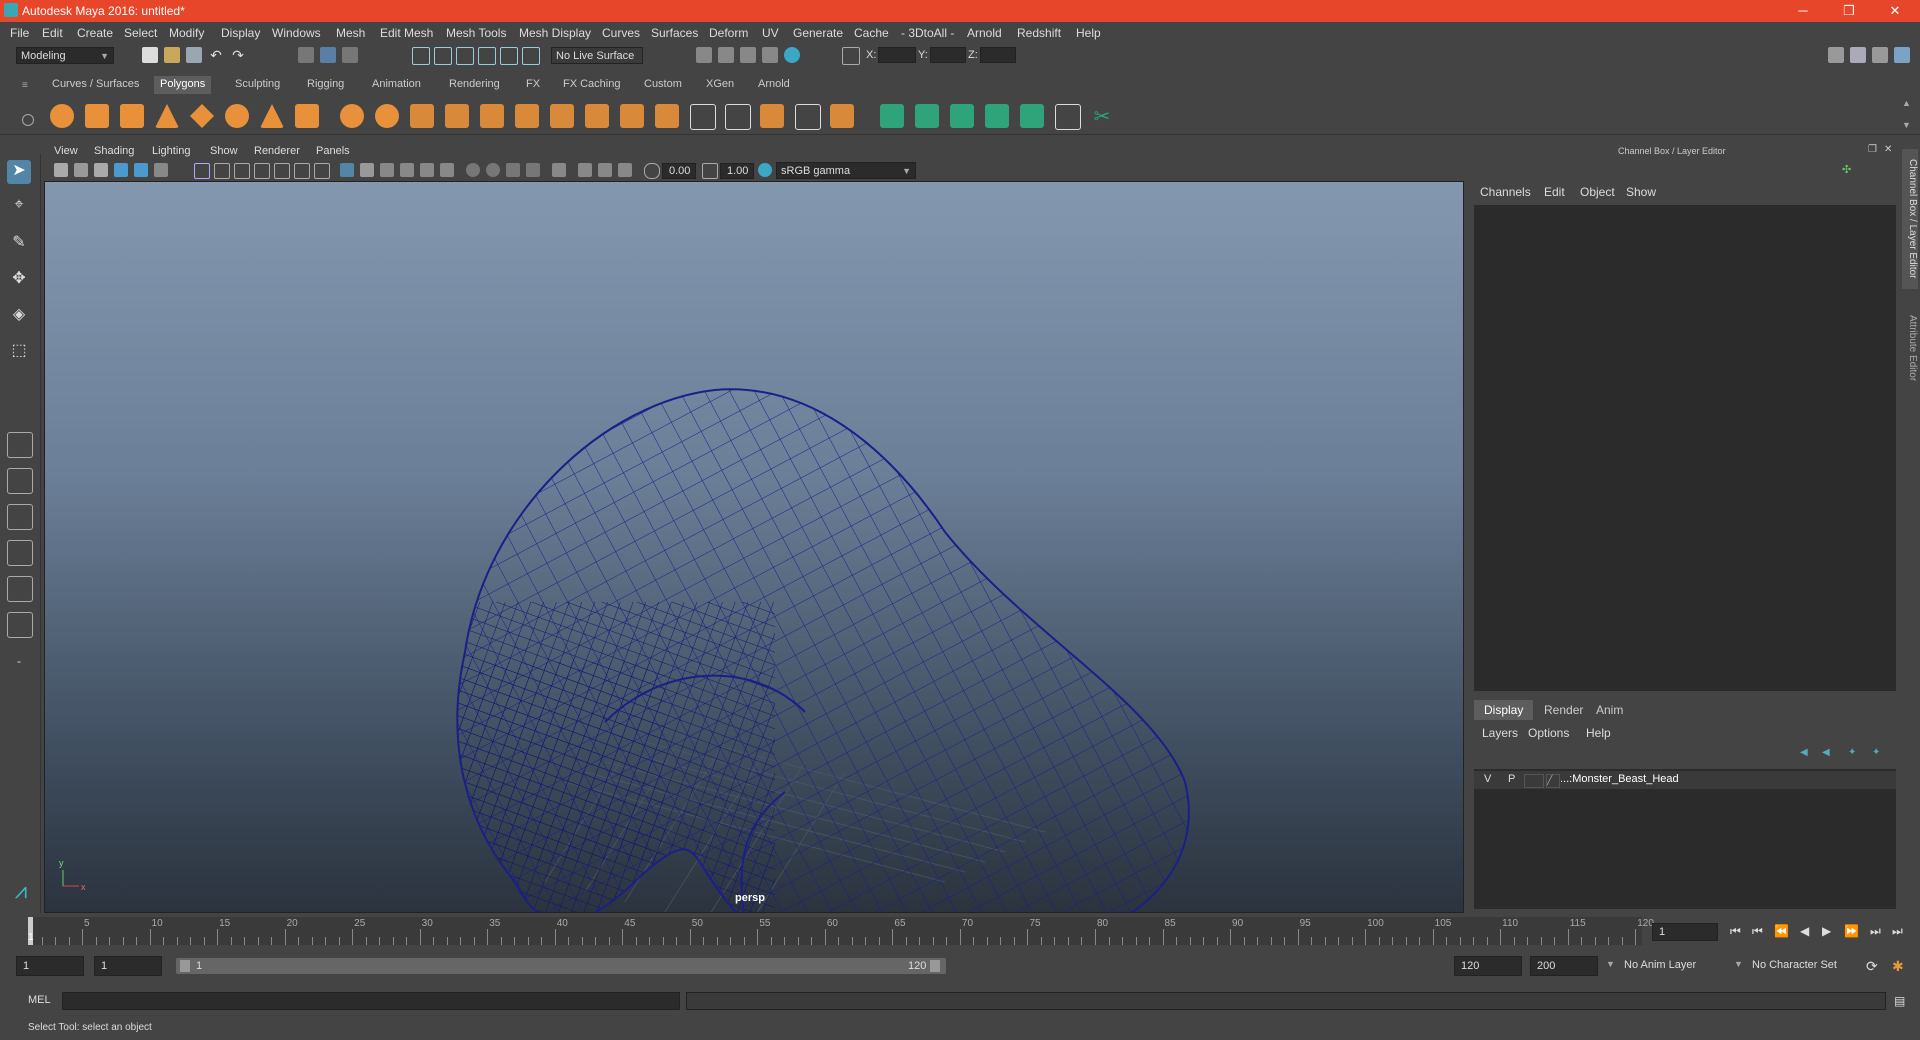 This screenshot has height=1040, width=1920. I want to click on undo-icon: ↶, so click(216, 55).